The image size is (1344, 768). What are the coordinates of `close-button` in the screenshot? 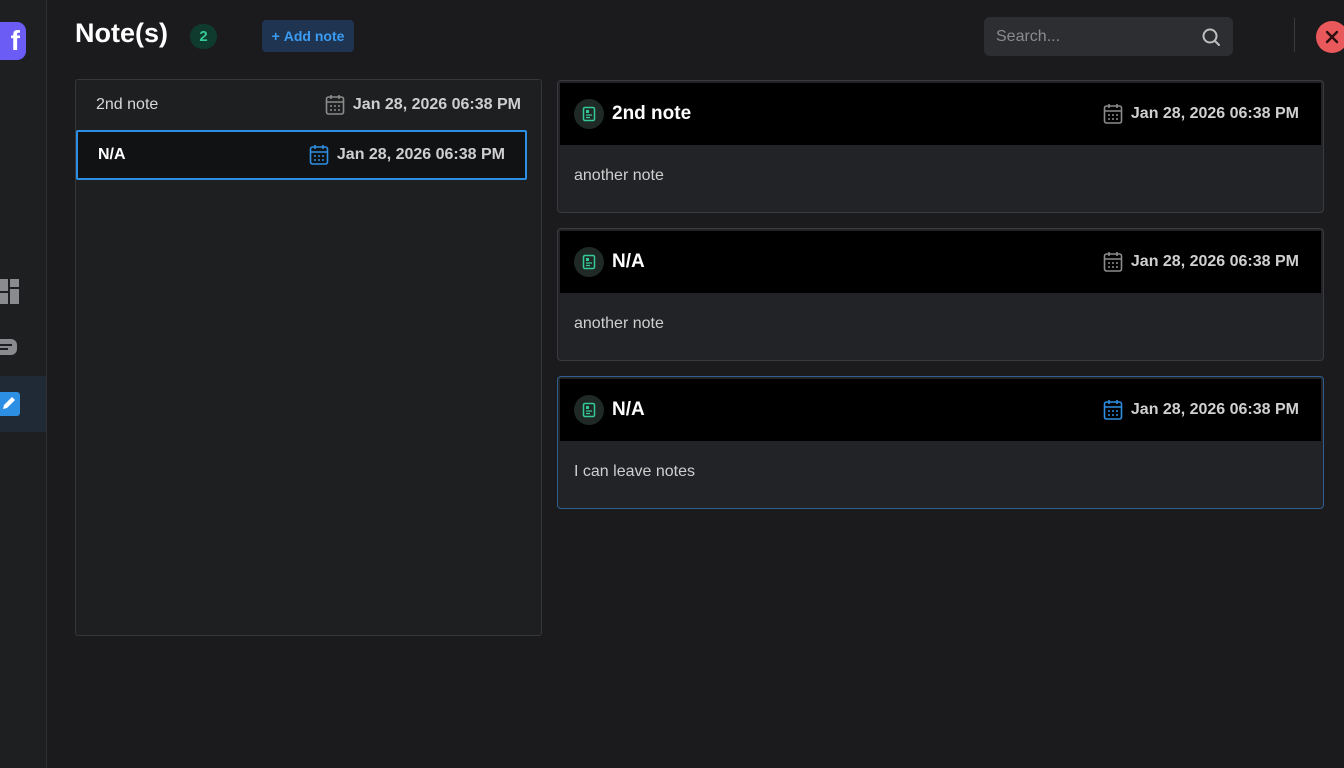 It's located at (1330, 37).